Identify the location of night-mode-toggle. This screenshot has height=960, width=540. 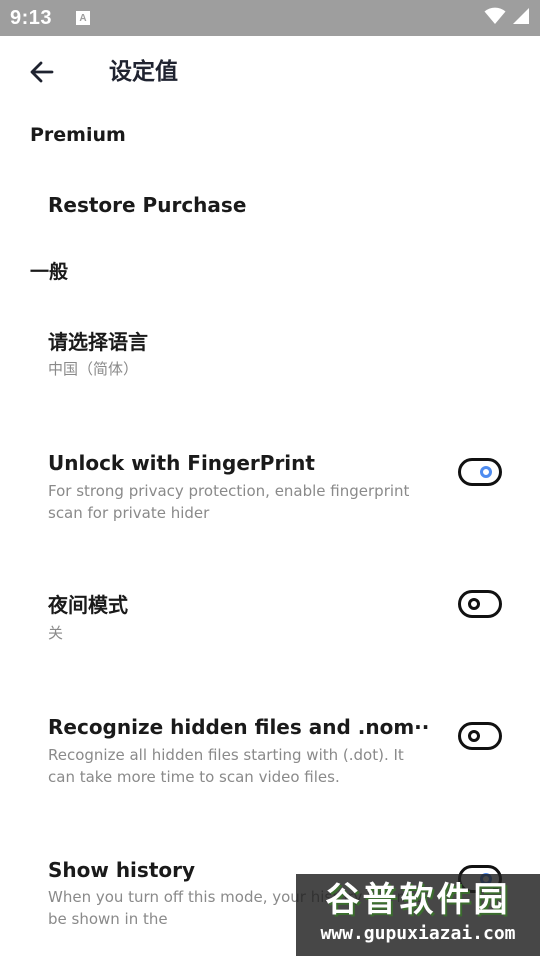
(480, 604).